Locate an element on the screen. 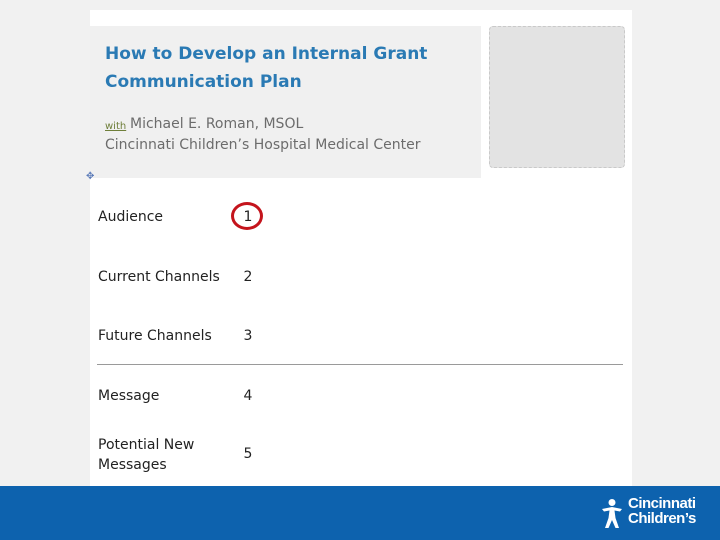  logo-line-2: Children’s is located at coordinates (662, 518).